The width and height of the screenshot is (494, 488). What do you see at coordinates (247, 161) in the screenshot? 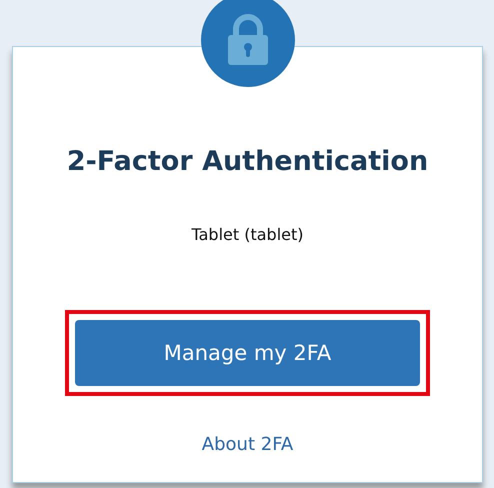
I see `card-title: 2-Factor Authentication` at bounding box center [247, 161].